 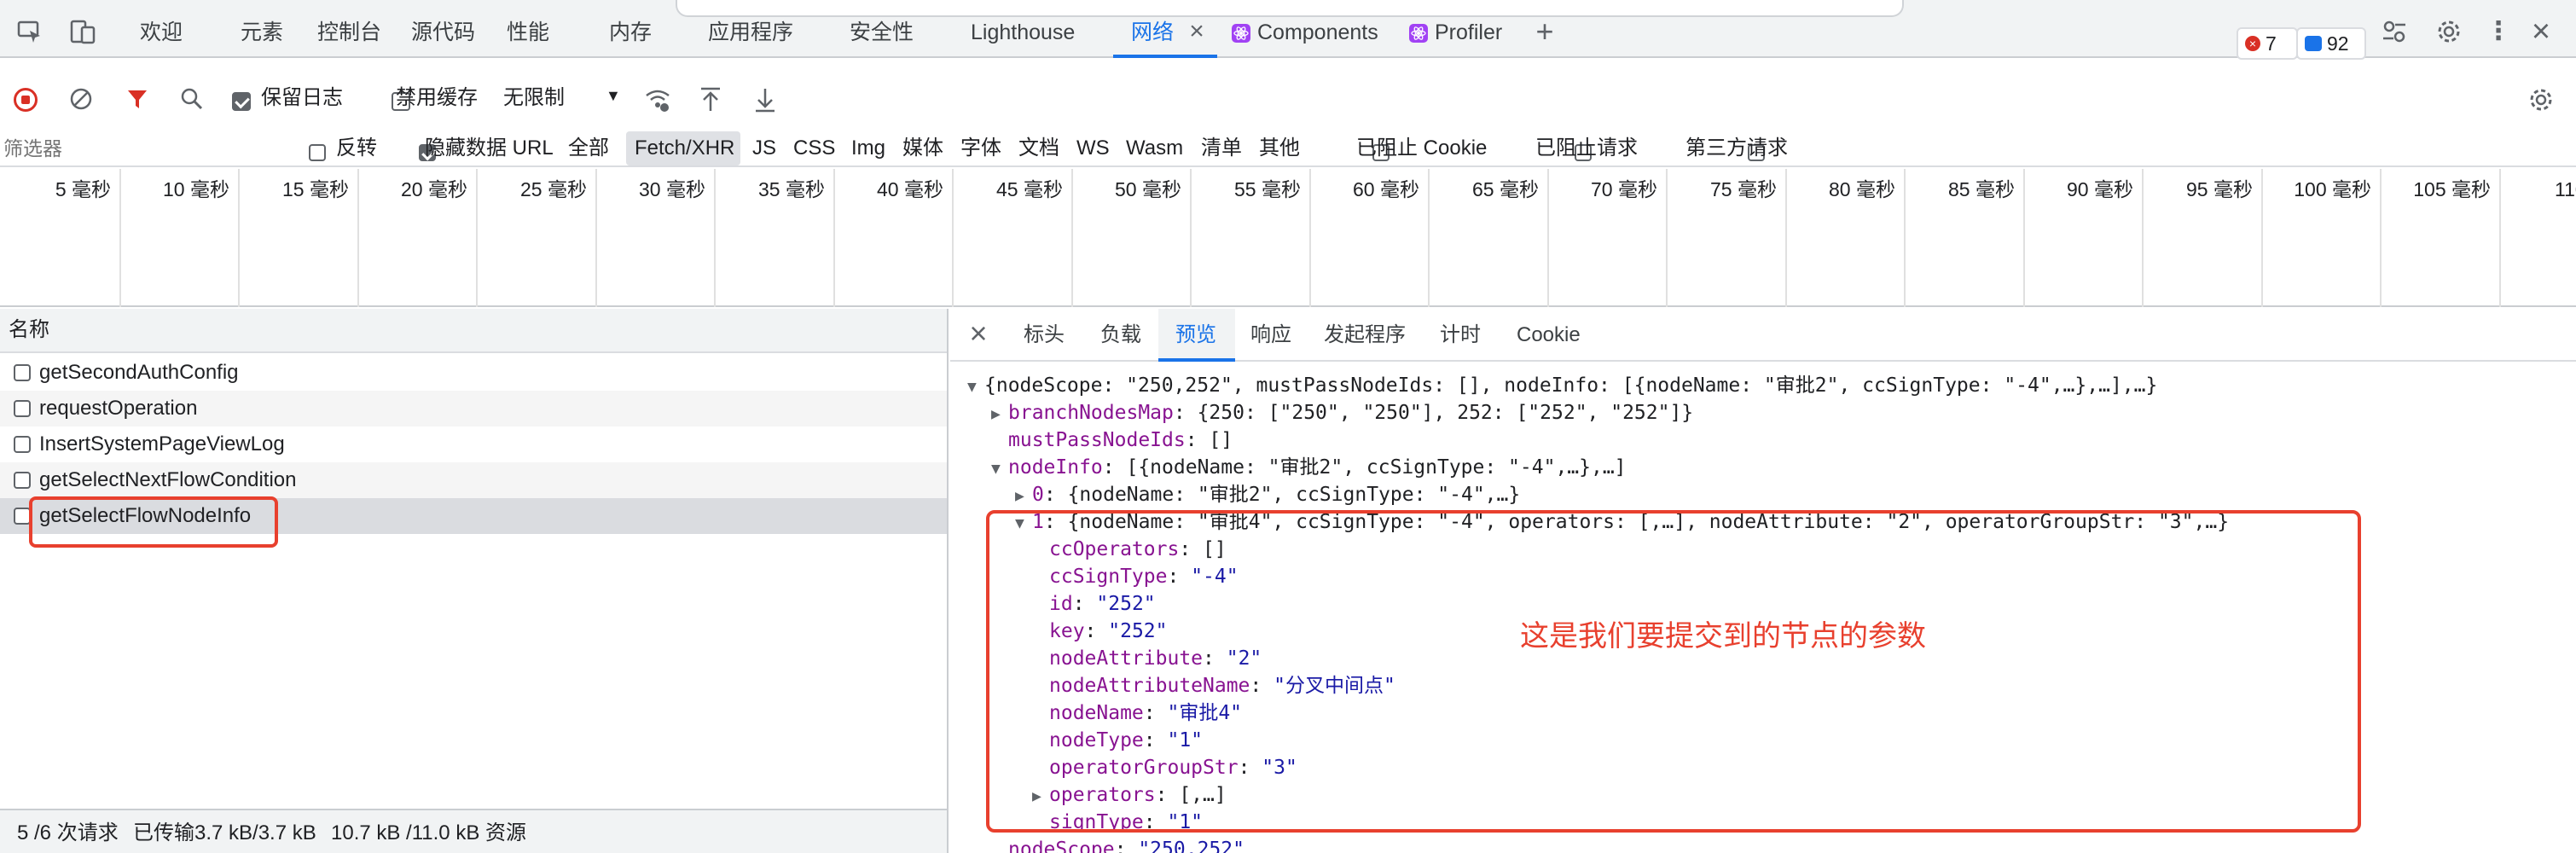 I want to click on tab-sources: 源代码, so click(x=443, y=32).